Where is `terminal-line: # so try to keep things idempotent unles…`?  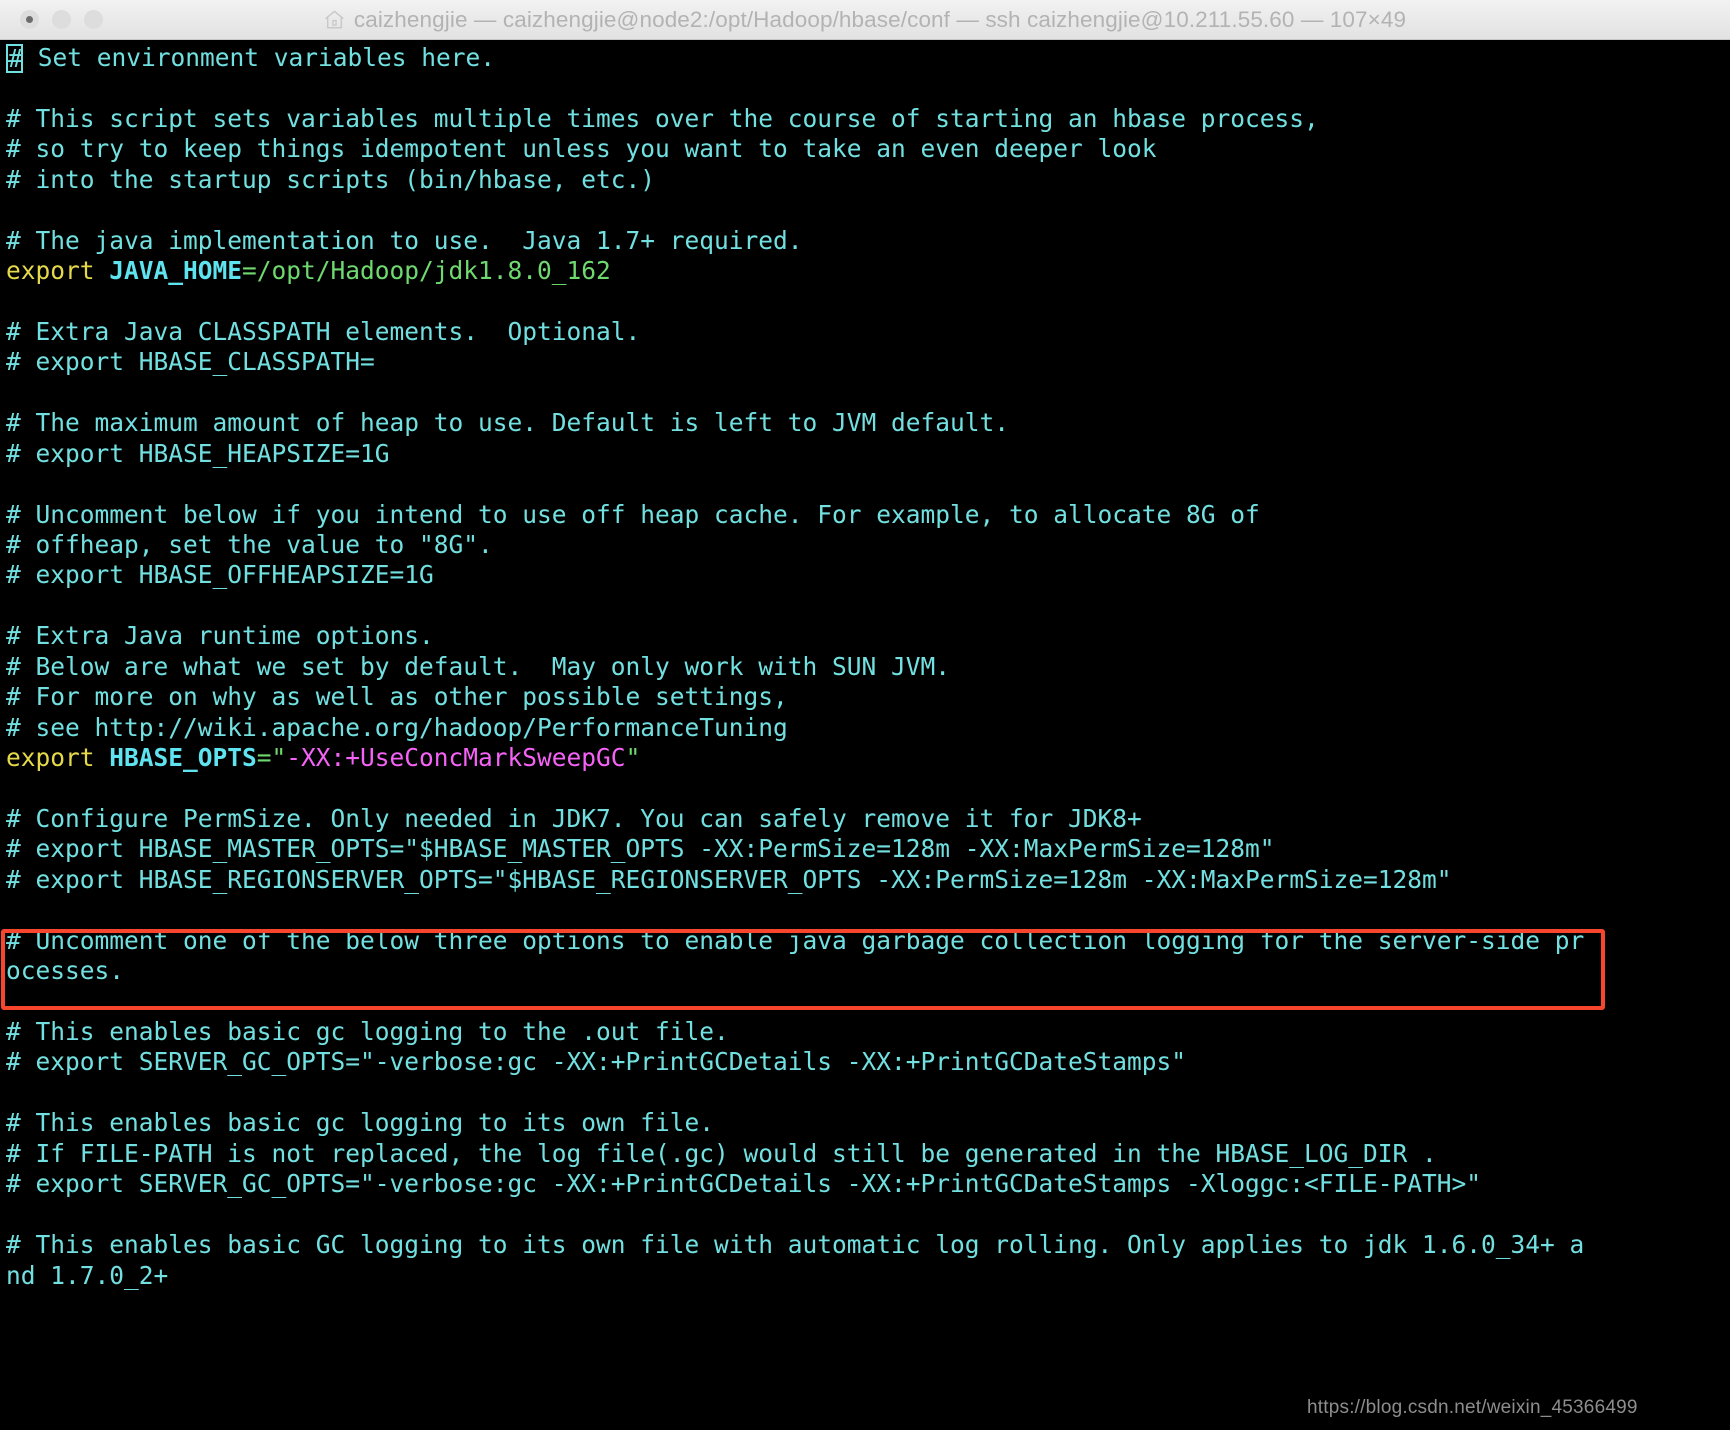
terminal-line: # so try to keep things idempotent unles… is located at coordinates (868, 149).